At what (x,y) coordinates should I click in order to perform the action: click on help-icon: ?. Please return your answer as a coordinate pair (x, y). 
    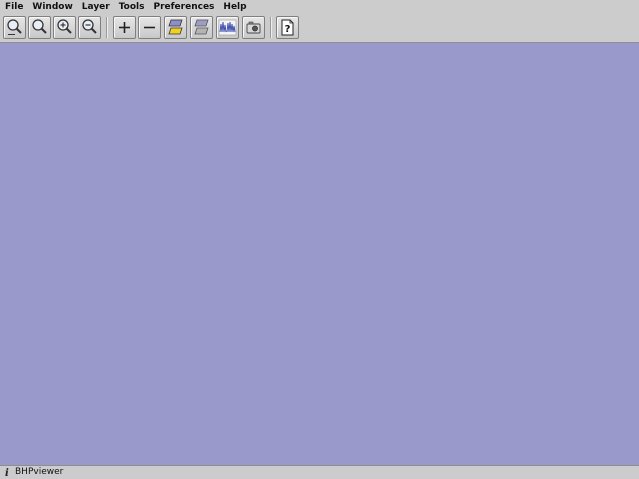
    Looking at the image, I should click on (287, 27).